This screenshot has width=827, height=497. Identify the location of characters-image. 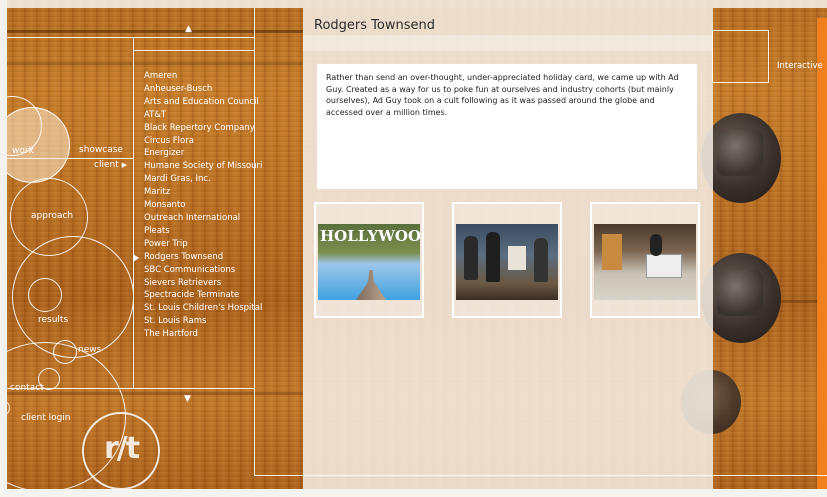
(507, 262).